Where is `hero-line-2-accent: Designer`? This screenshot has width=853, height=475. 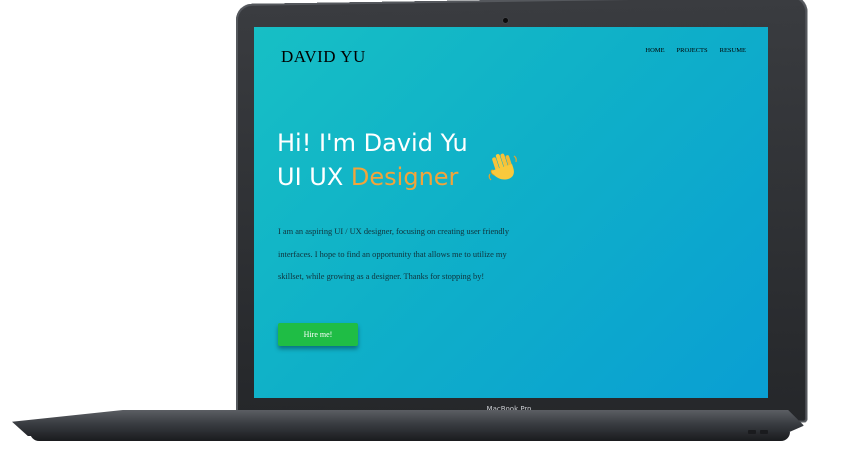 hero-line-2-accent: Designer is located at coordinates (405, 177).